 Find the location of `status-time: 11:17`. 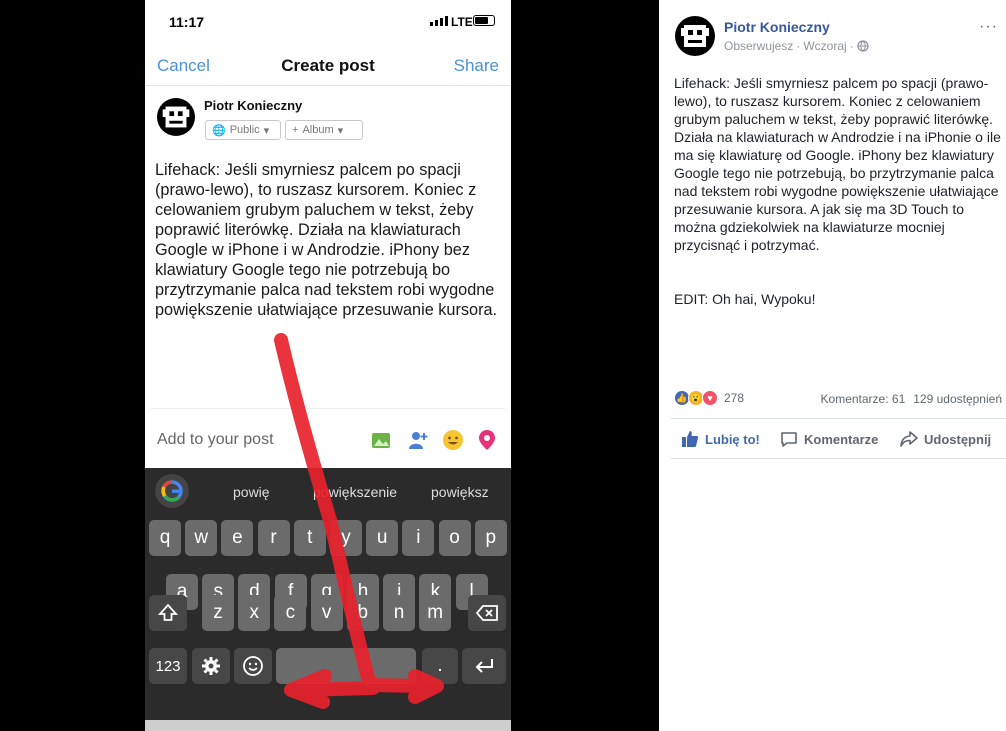

status-time: 11:17 is located at coordinates (187, 22).